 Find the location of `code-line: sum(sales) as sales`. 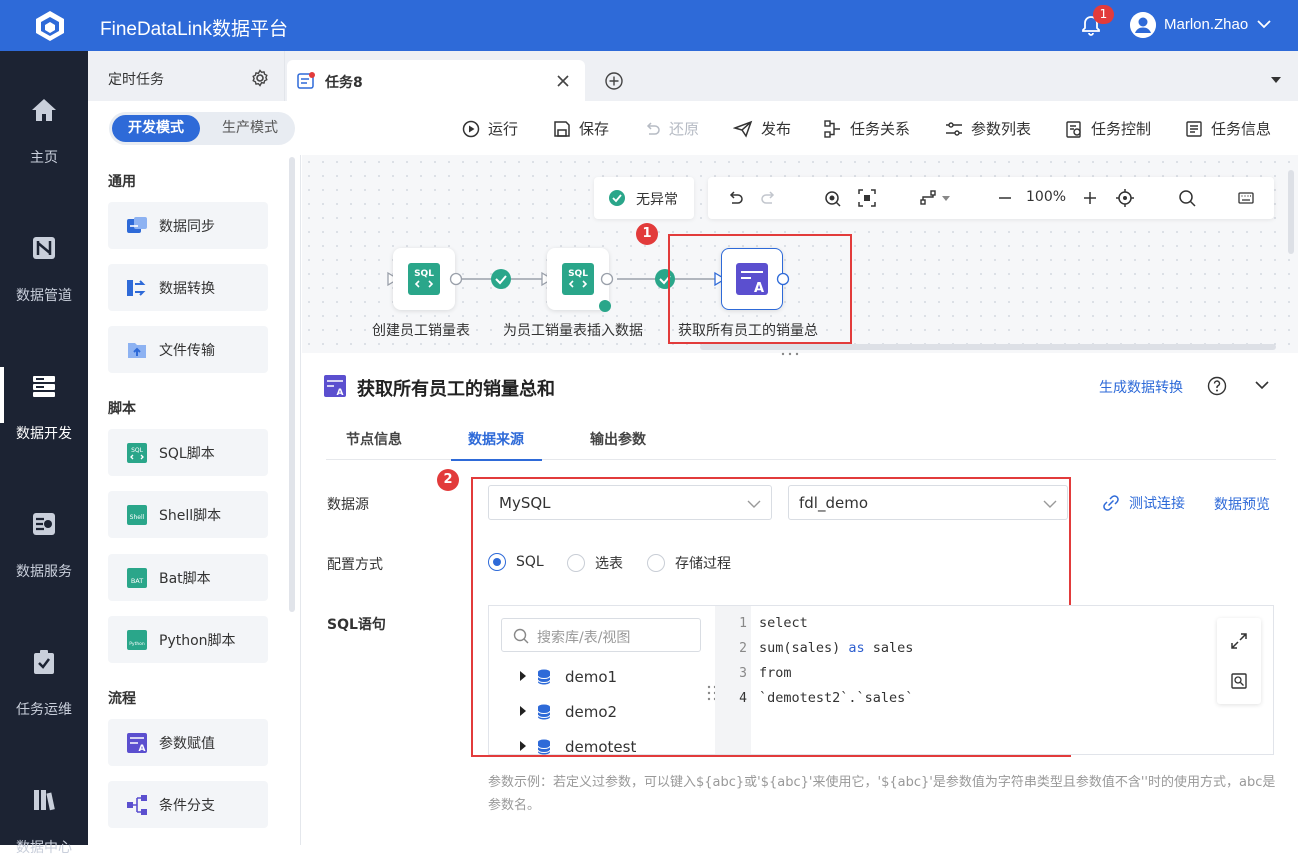

code-line: sum(sales) as sales is located at coordinates (836, 648).